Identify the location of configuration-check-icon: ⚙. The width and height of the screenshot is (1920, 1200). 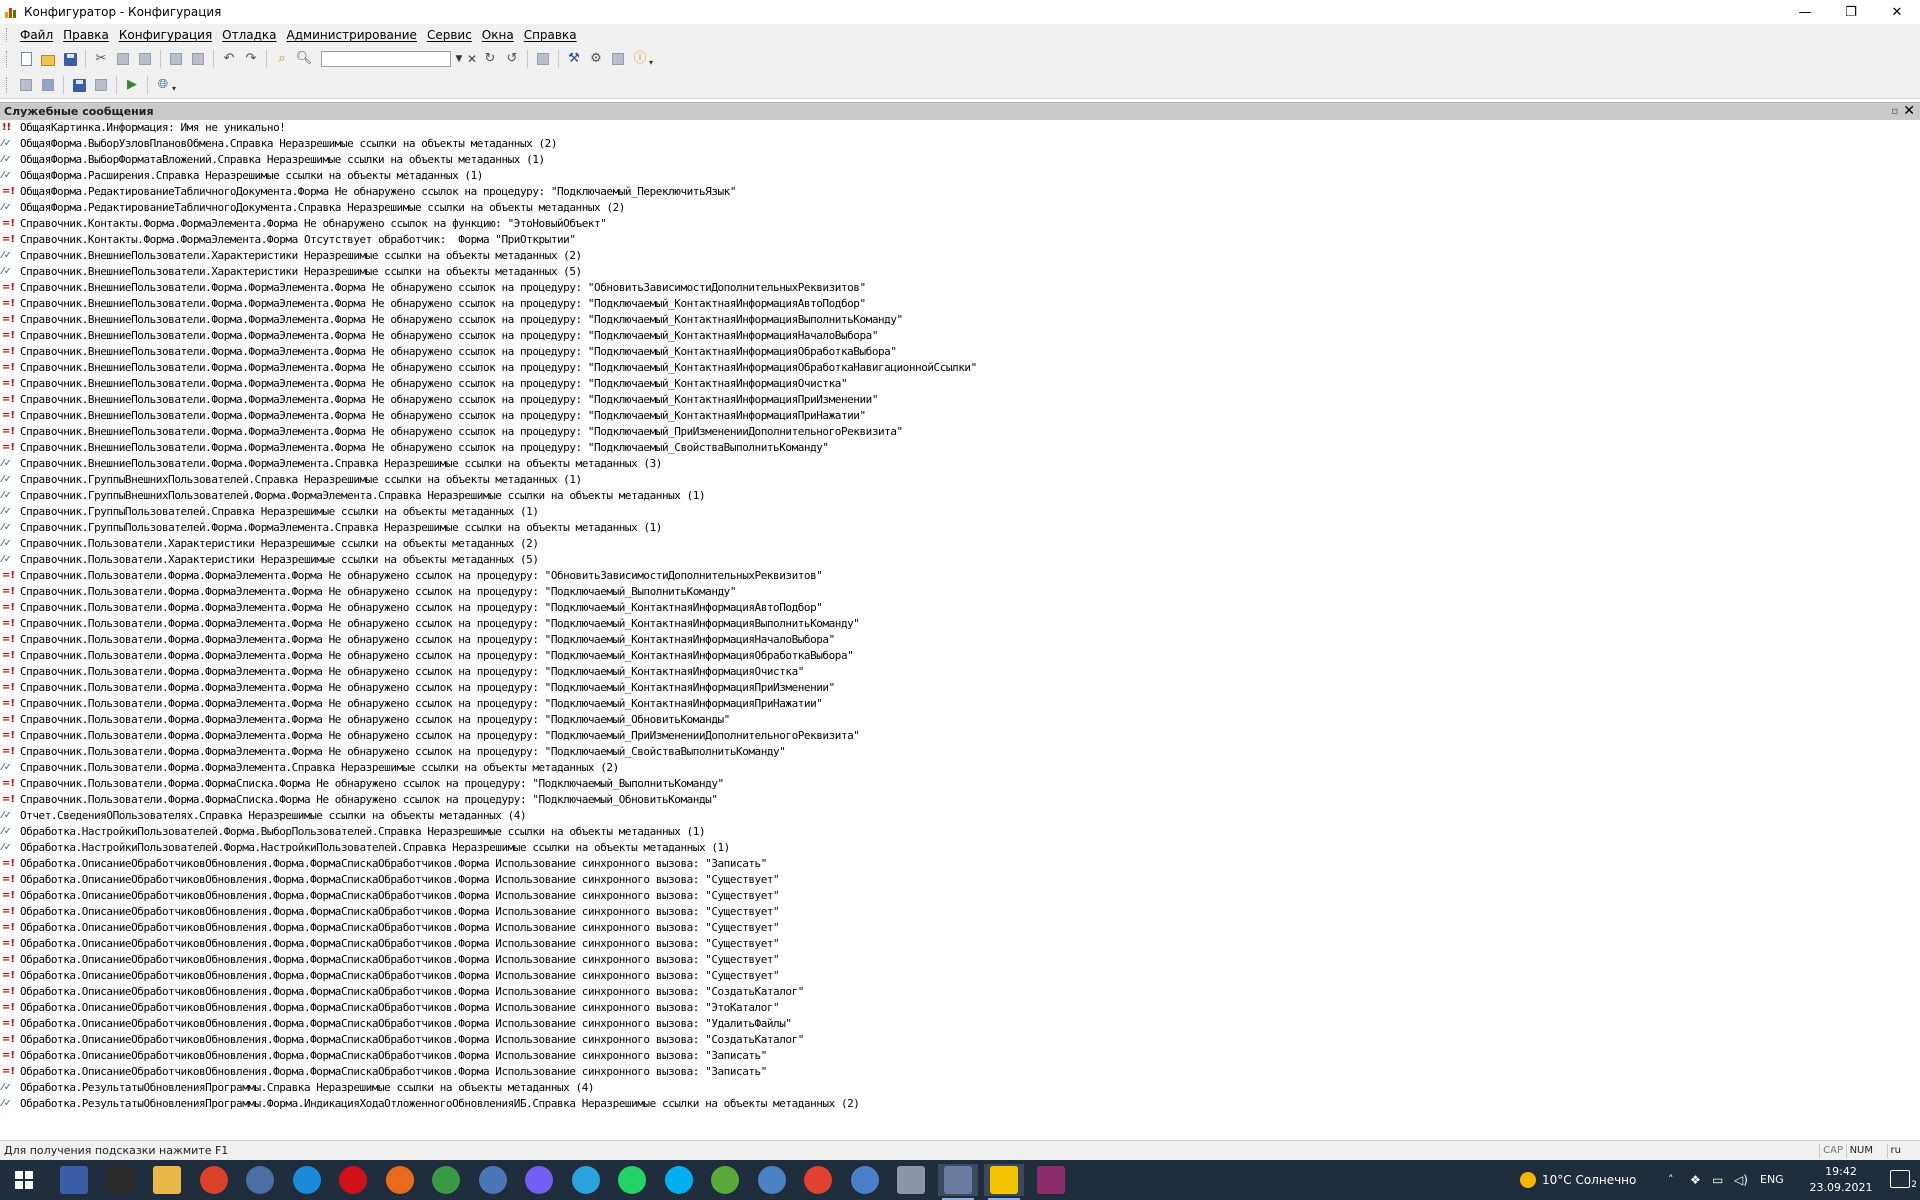
(596, 59).